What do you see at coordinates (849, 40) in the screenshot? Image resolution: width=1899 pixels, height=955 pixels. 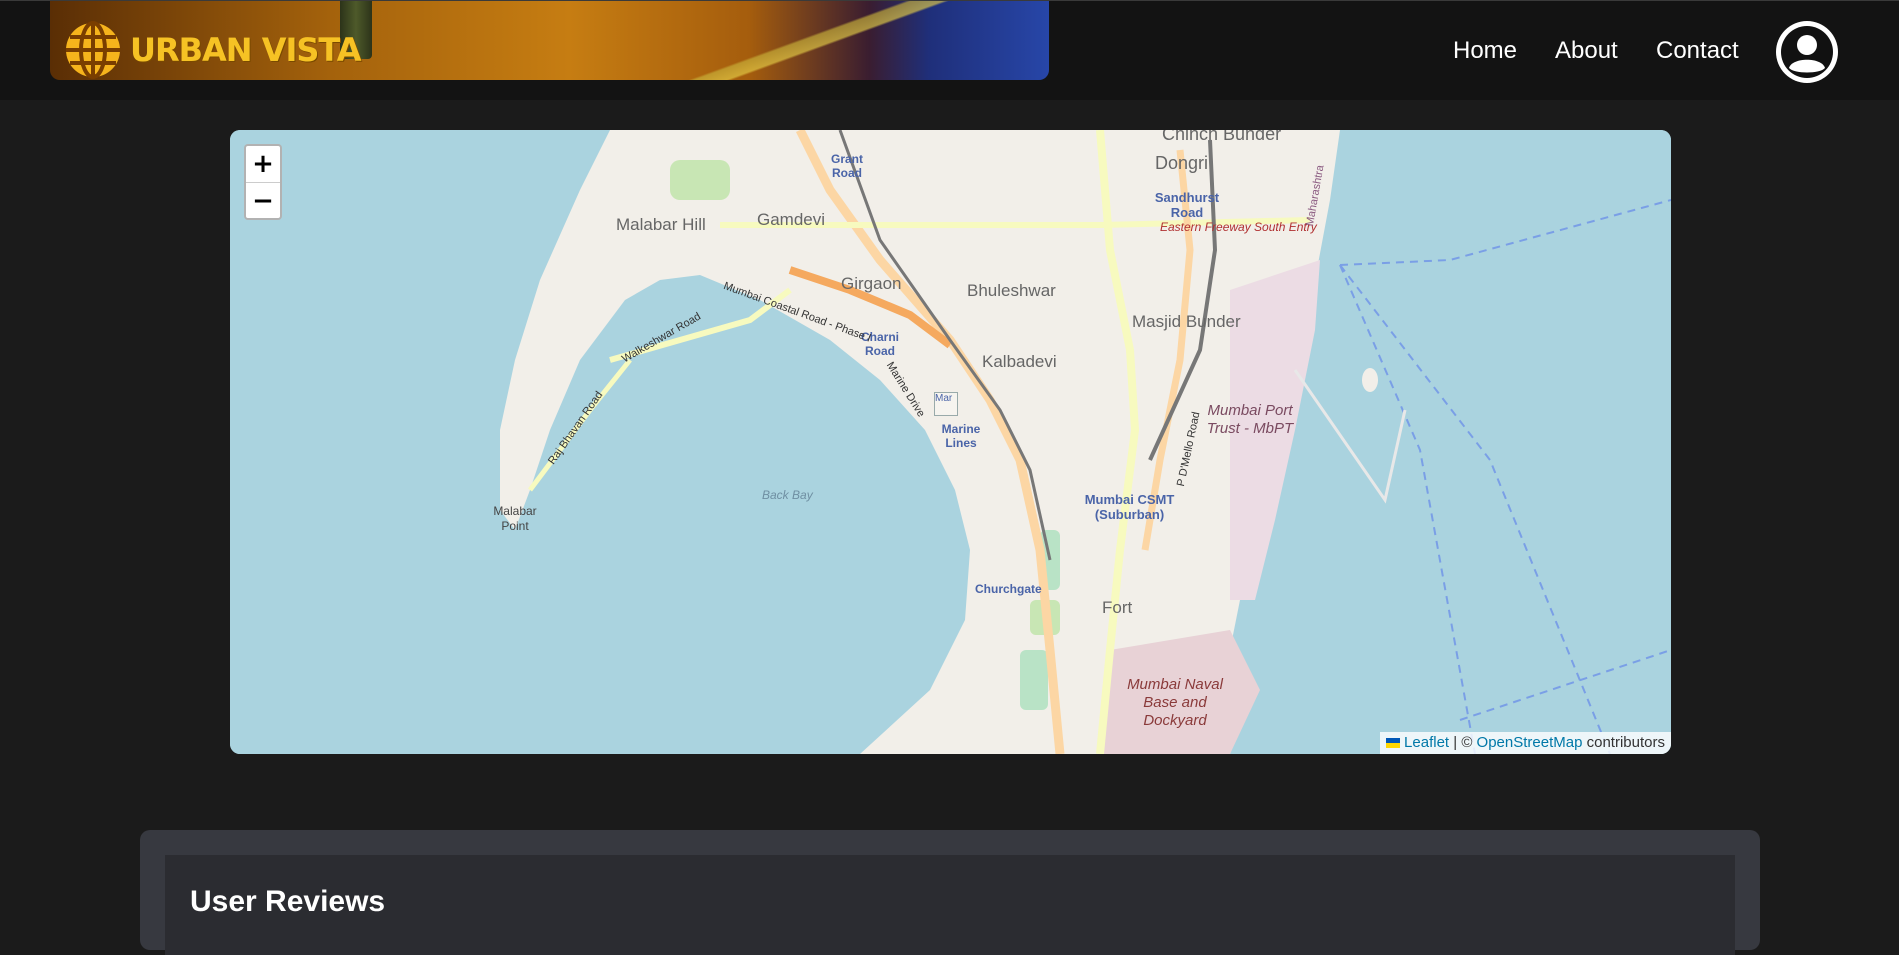 I see `banner-curb` at bounding box center [849, 40].